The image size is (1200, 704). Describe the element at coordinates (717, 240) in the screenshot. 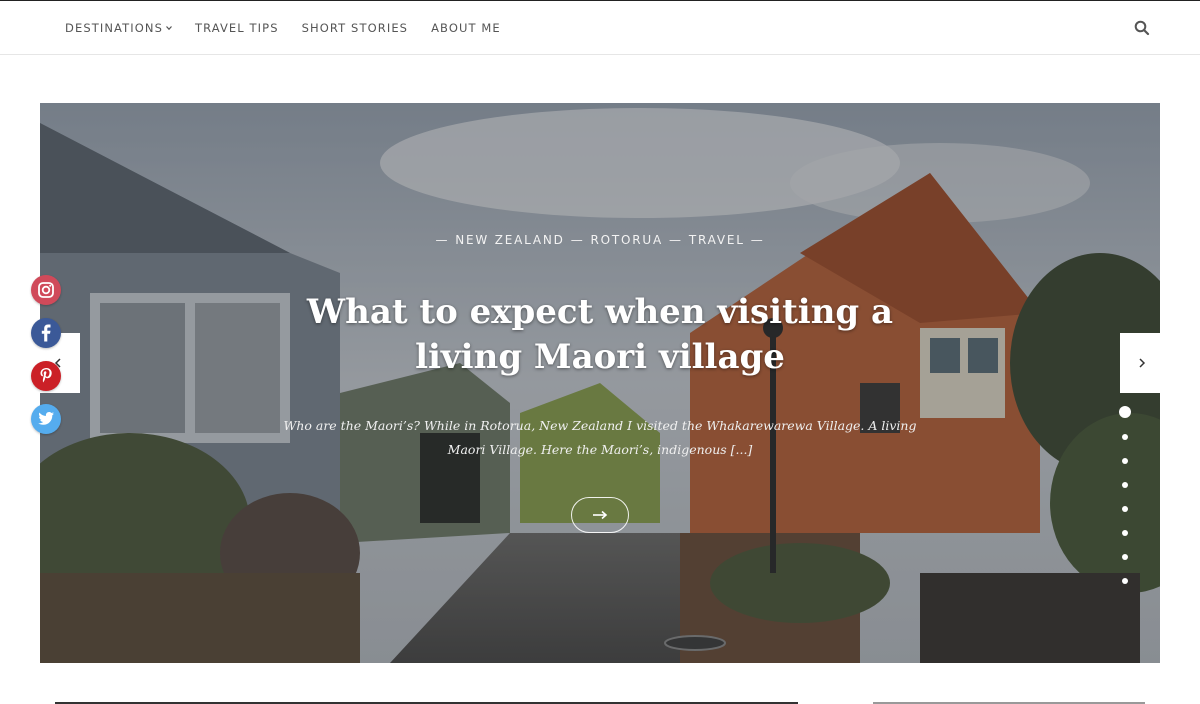

I see `category-link: TRAVEL` at that location.